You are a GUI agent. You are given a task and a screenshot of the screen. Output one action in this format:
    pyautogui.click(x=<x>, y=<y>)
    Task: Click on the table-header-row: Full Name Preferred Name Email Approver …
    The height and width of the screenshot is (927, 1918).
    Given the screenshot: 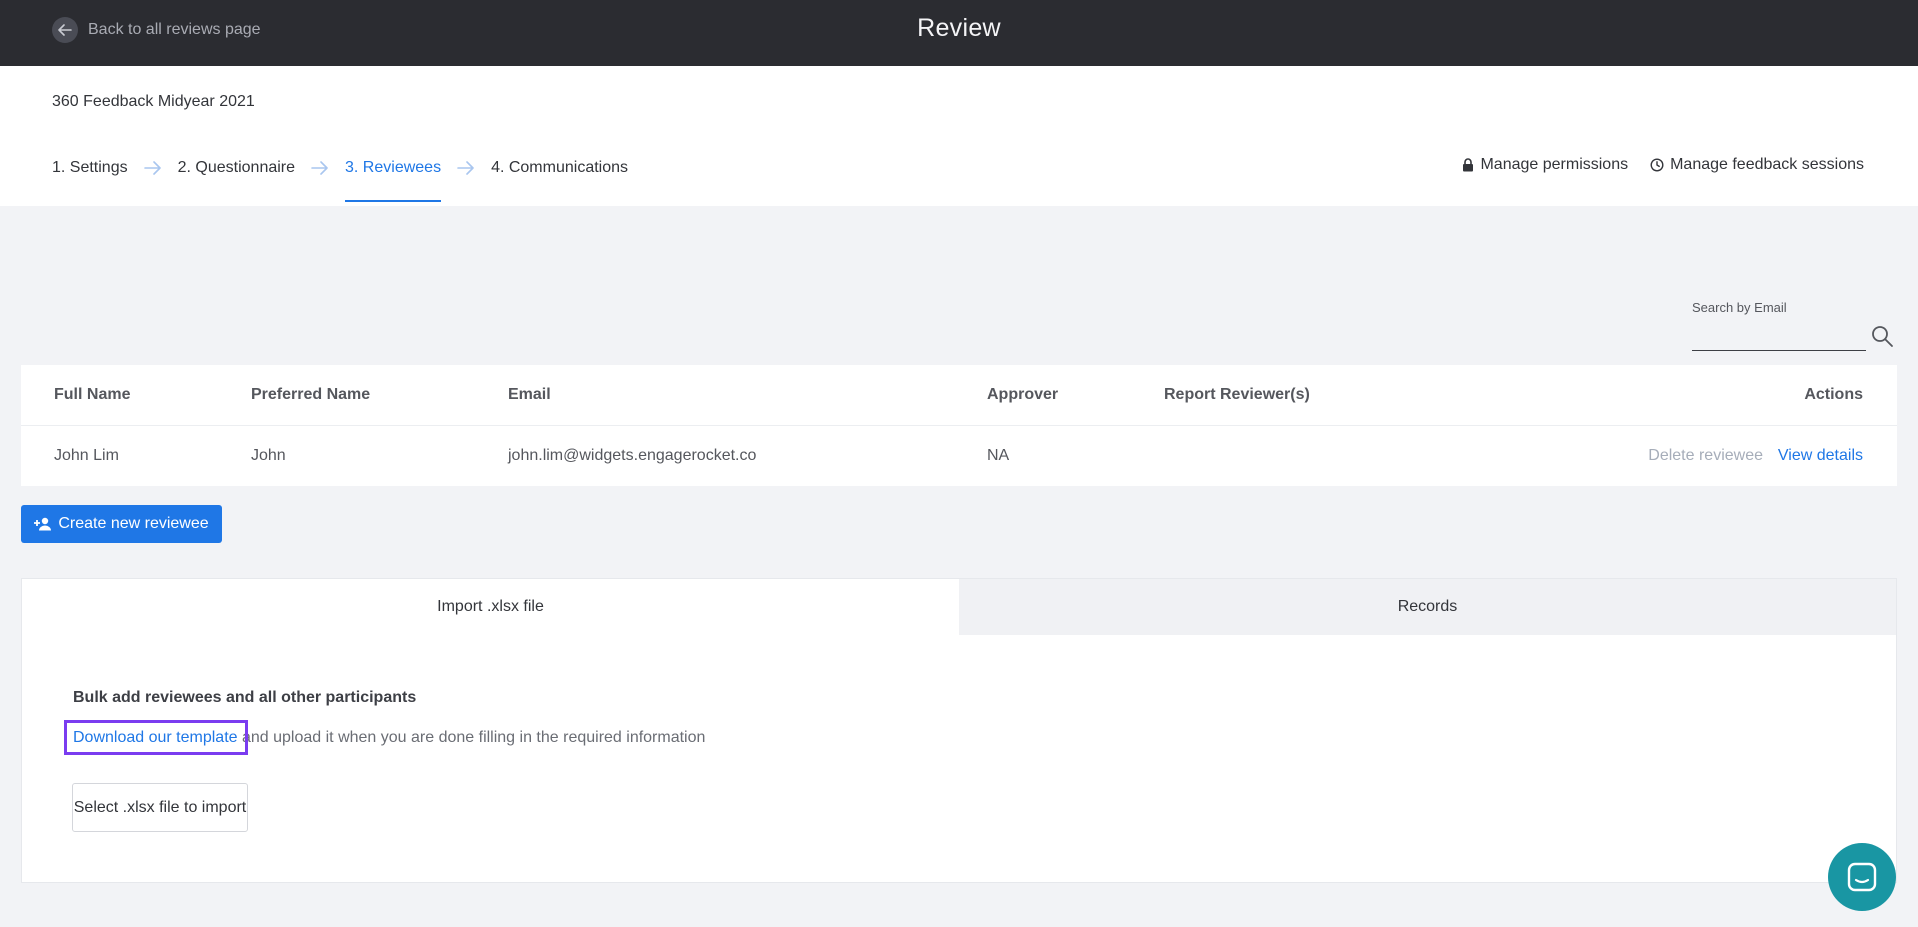 What is the action you would take?
    pyautogui.click(x=959, y=395)
    